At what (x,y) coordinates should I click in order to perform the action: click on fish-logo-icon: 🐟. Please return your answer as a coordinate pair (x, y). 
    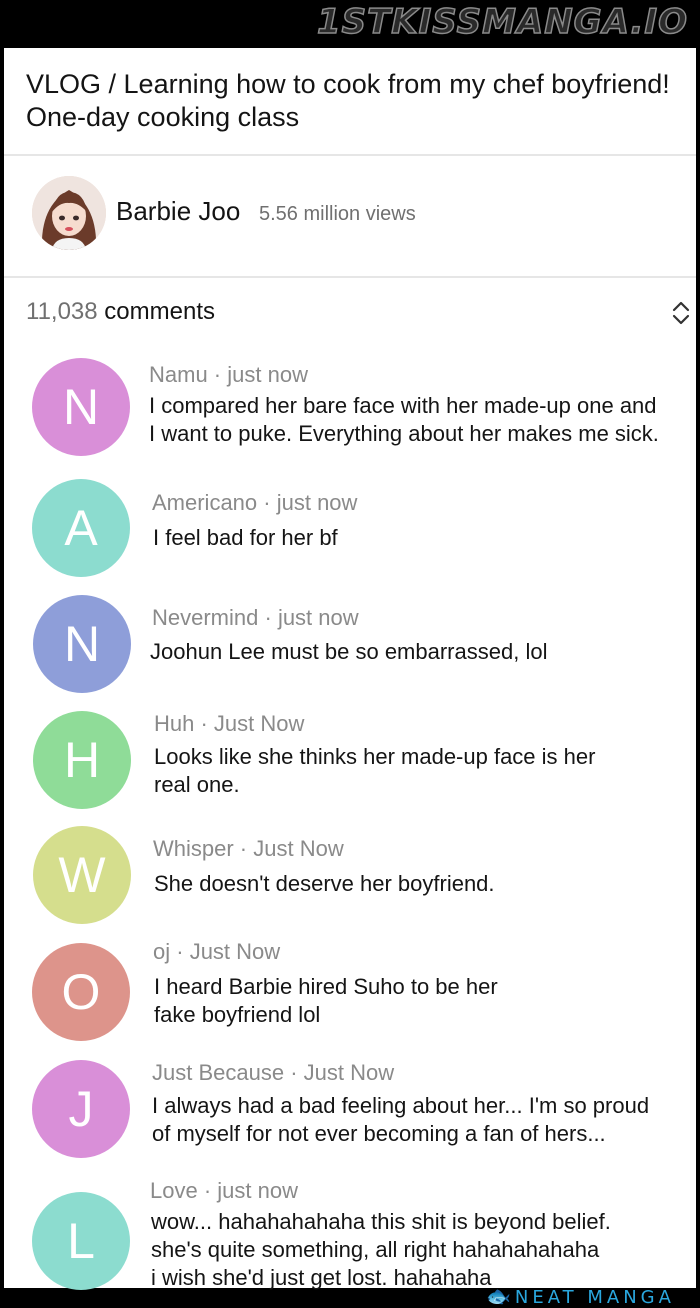
    Looking at the image, I should click on (498, 1296).